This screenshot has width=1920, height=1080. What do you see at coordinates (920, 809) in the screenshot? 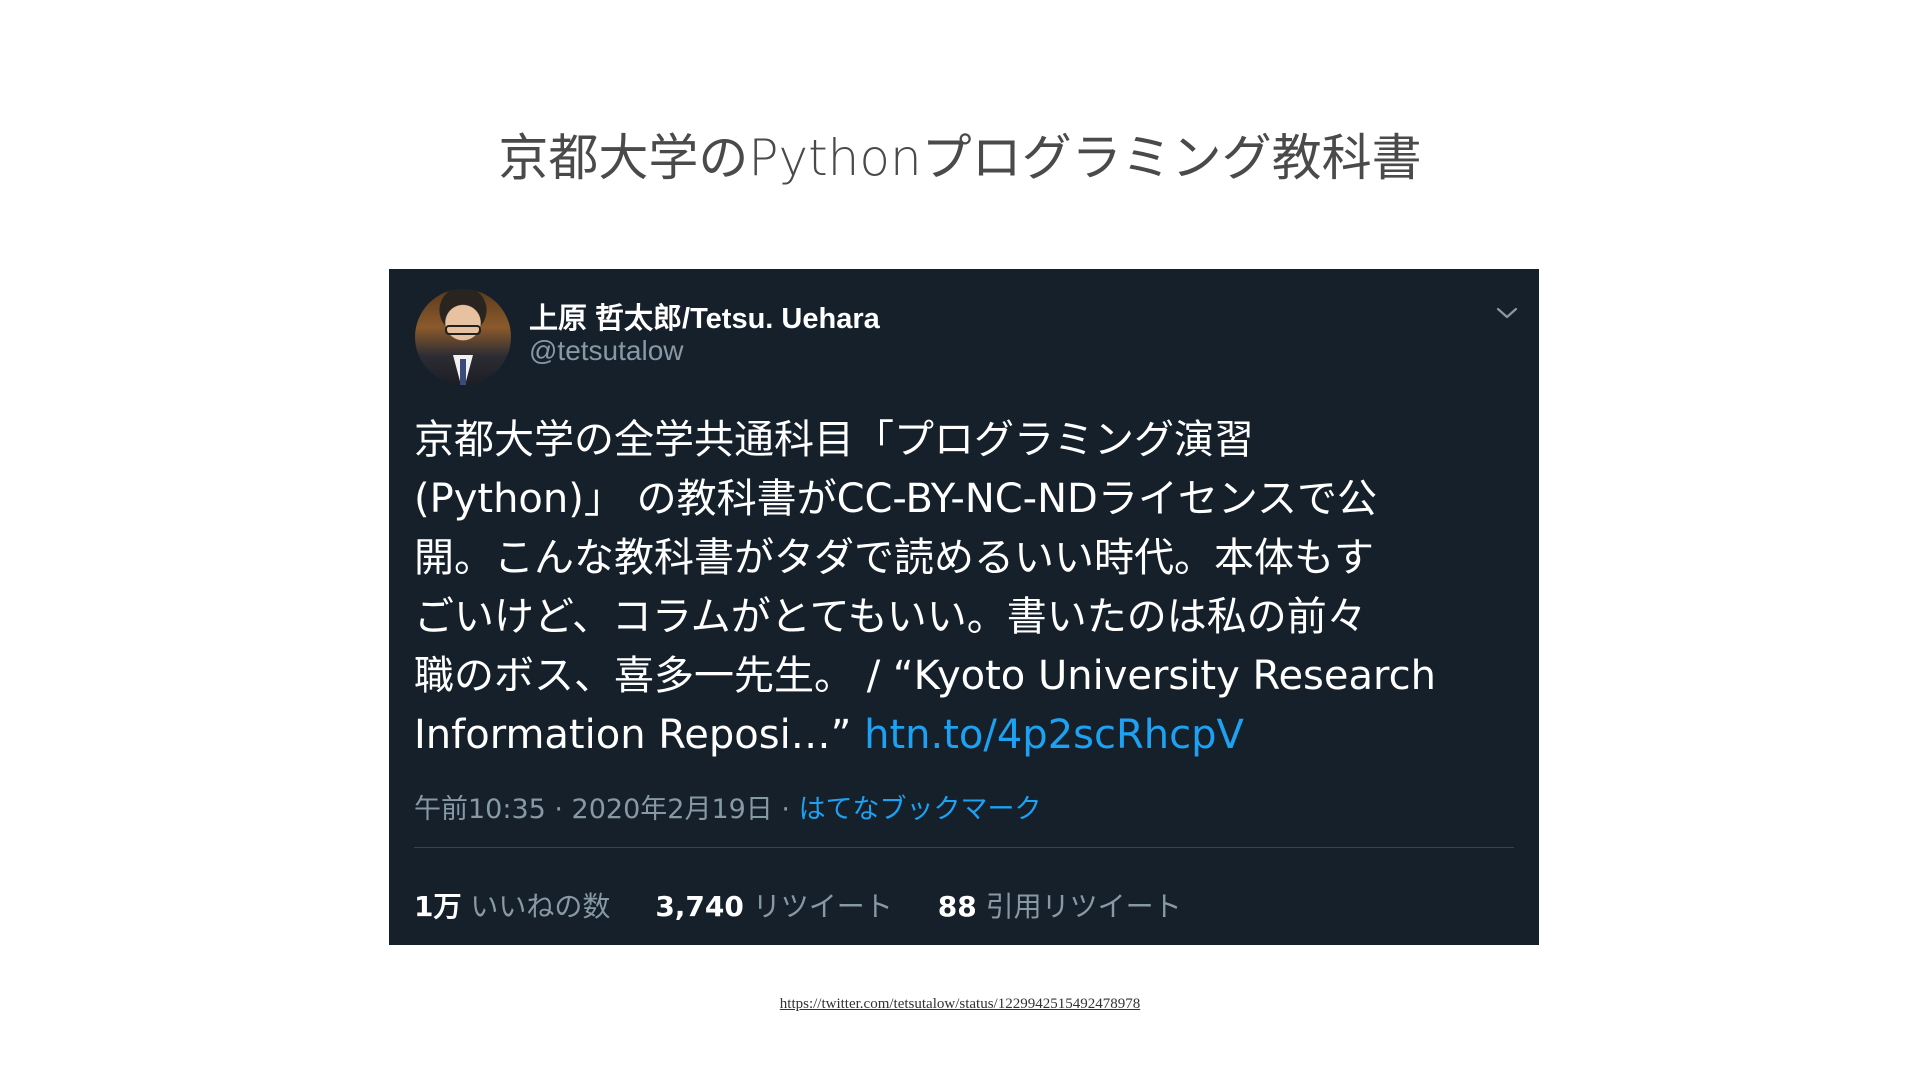
I see `tweet-via-link: はてなブックマーク` at bounding box center [920, 809].